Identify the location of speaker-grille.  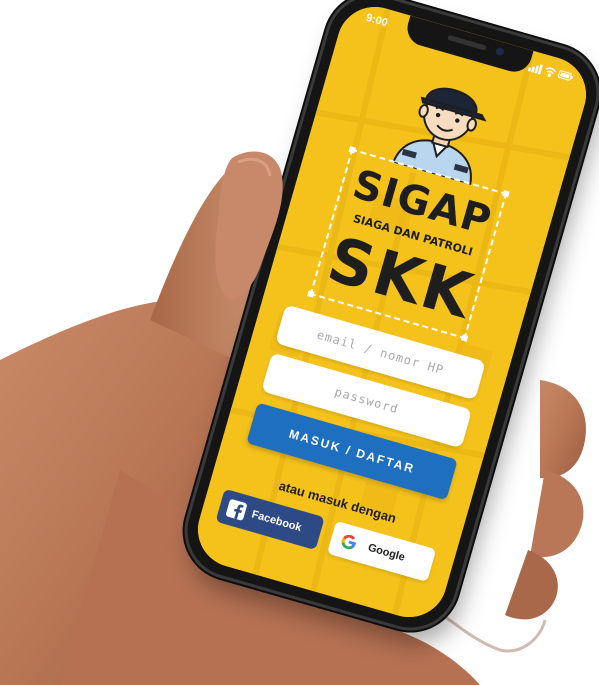
(467, 42).